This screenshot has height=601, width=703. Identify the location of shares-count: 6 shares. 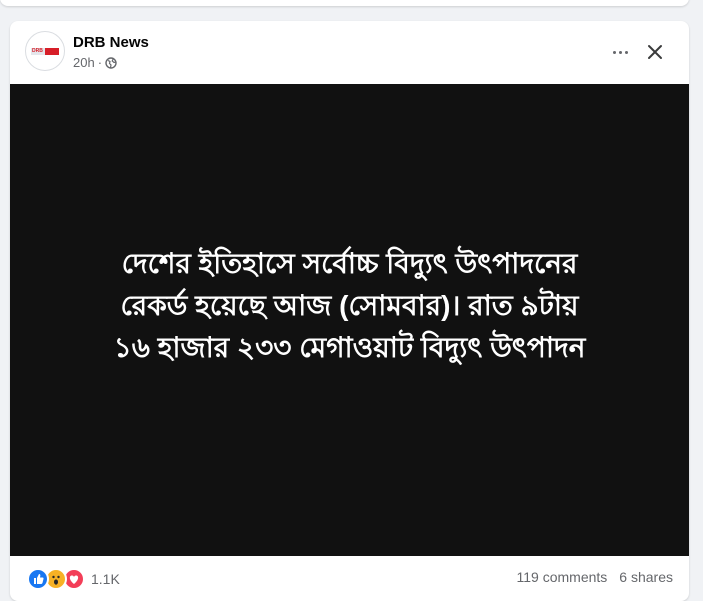
(646, 577).